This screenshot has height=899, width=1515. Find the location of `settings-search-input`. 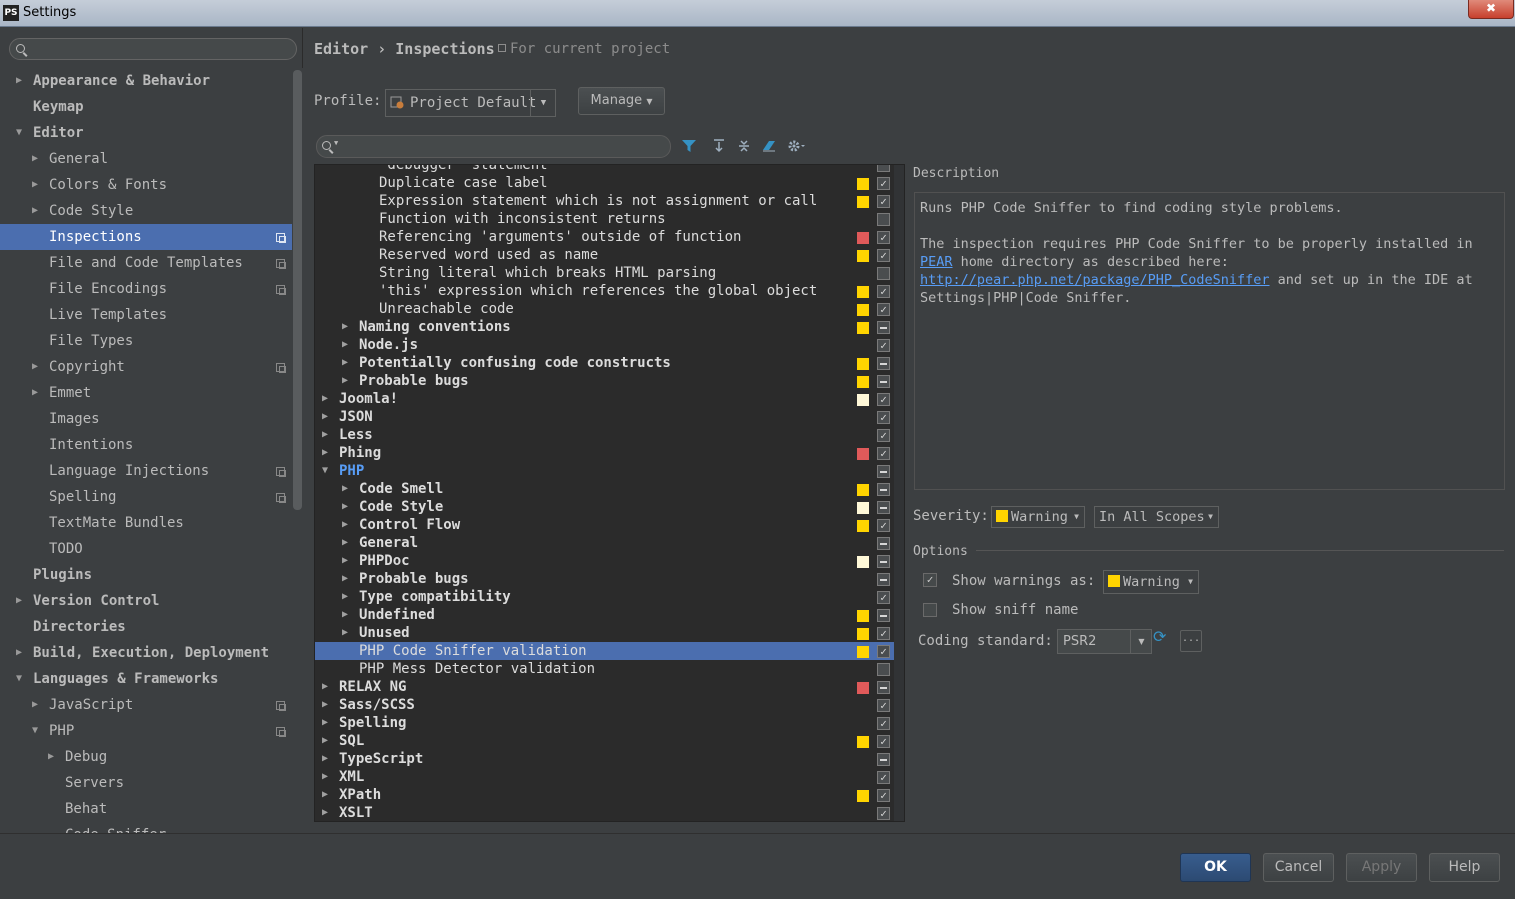

settings-search-input is located at coordinates (153, 49).